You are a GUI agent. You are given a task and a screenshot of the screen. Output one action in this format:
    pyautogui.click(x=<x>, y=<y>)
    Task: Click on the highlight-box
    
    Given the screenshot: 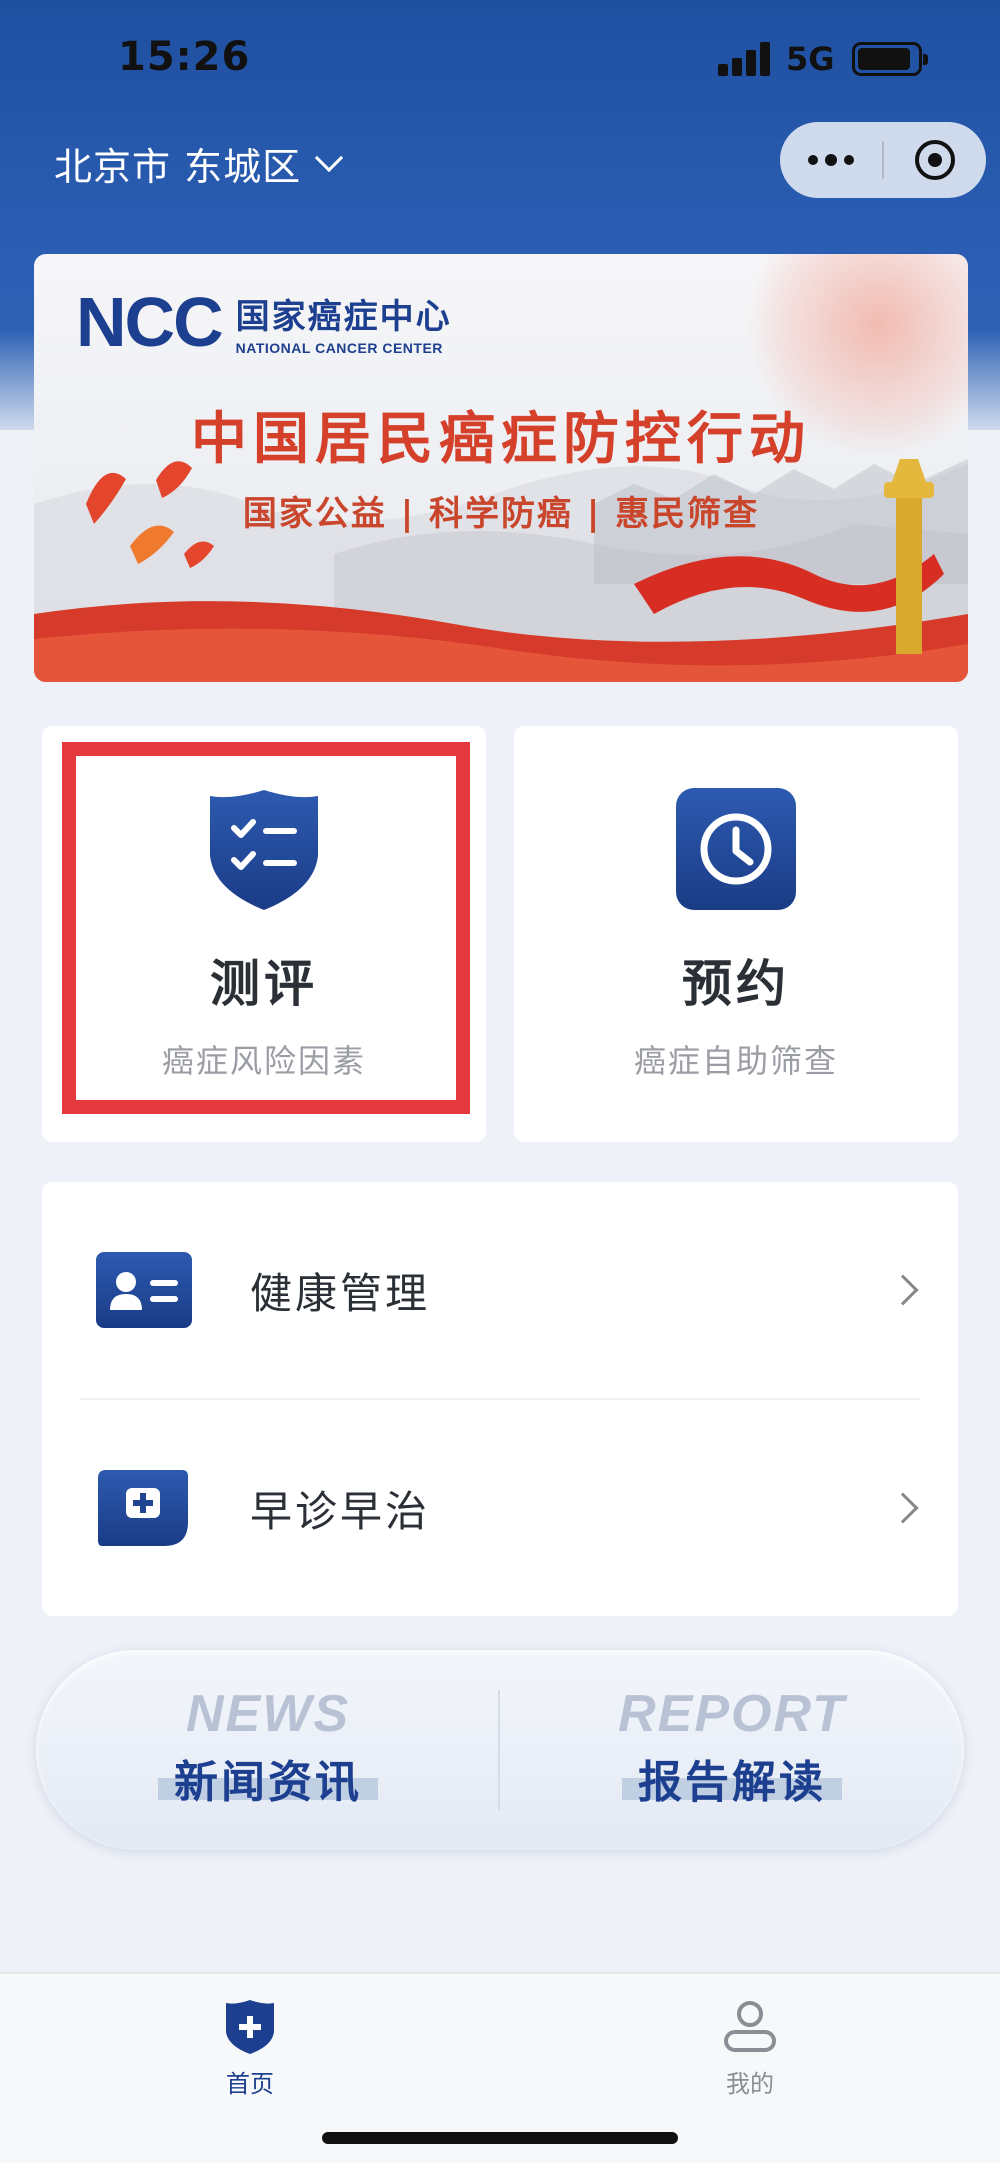 What is the action you would take?
    pyautogui.click(x=266, y=928)
    